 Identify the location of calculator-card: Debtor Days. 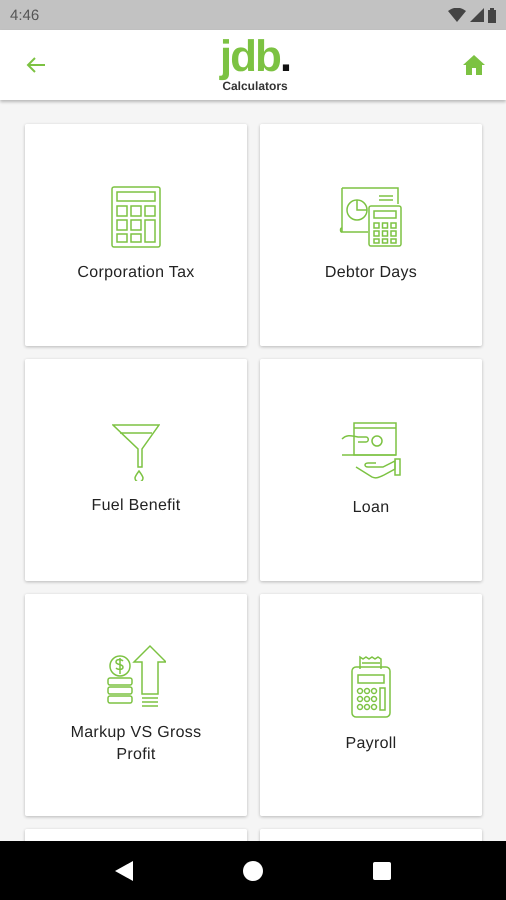
(371, 235).